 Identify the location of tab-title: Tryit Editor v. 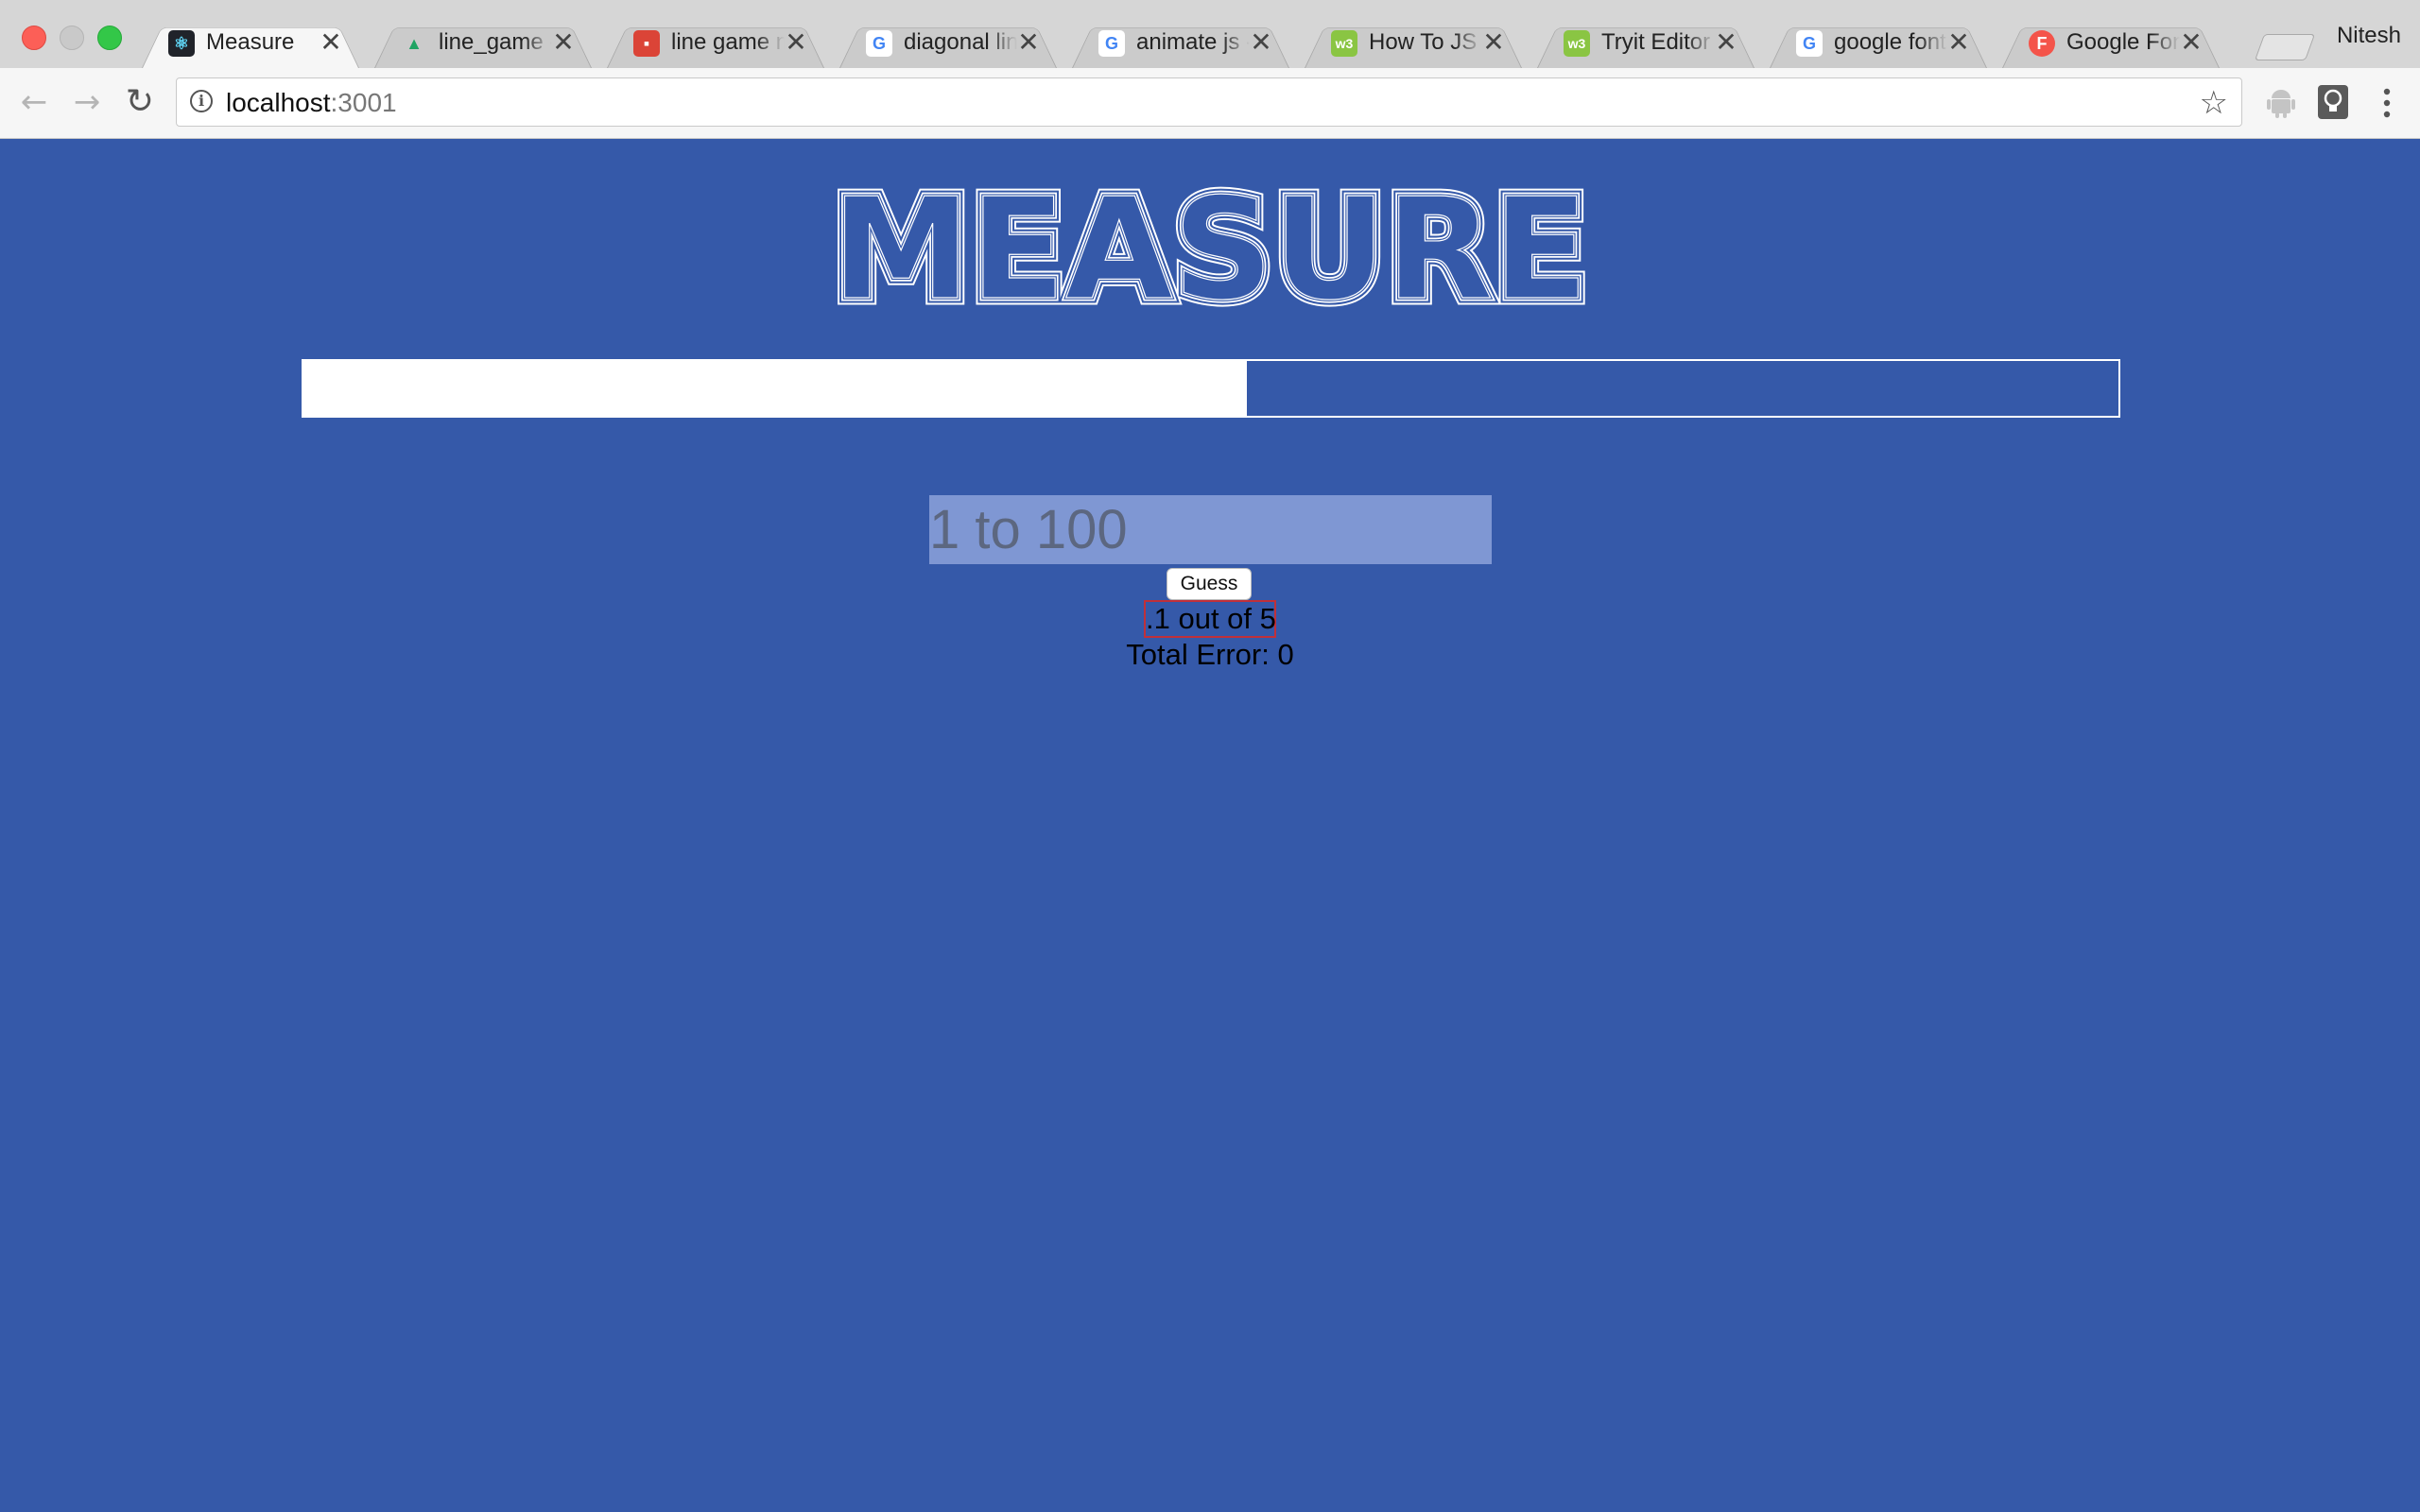
(1658, 42).